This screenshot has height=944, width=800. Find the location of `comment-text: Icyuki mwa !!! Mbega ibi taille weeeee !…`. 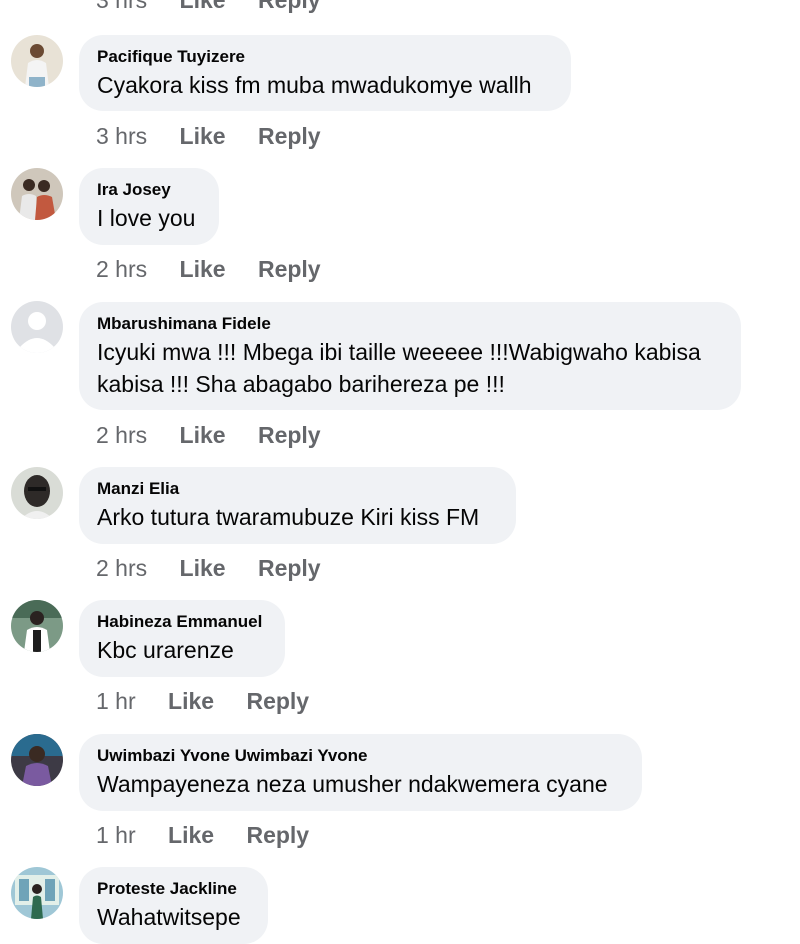

comment-text: Icyuki mwa !!! Mbega ibi taille weeeee !… is located at coordinates (399, 368).